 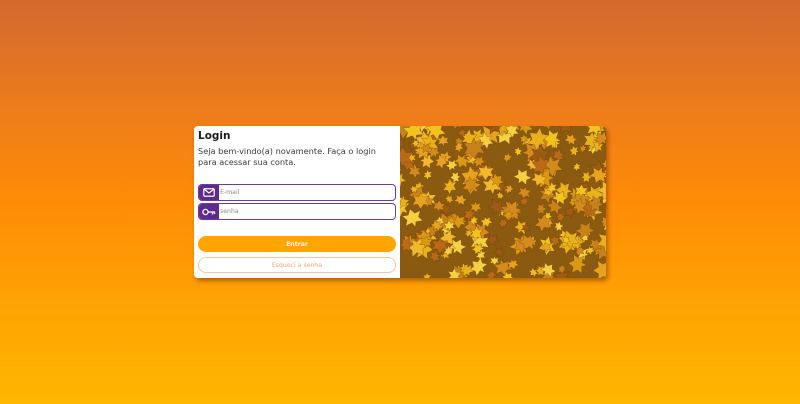 I want to click on email-input, so click(x=307, y=192).